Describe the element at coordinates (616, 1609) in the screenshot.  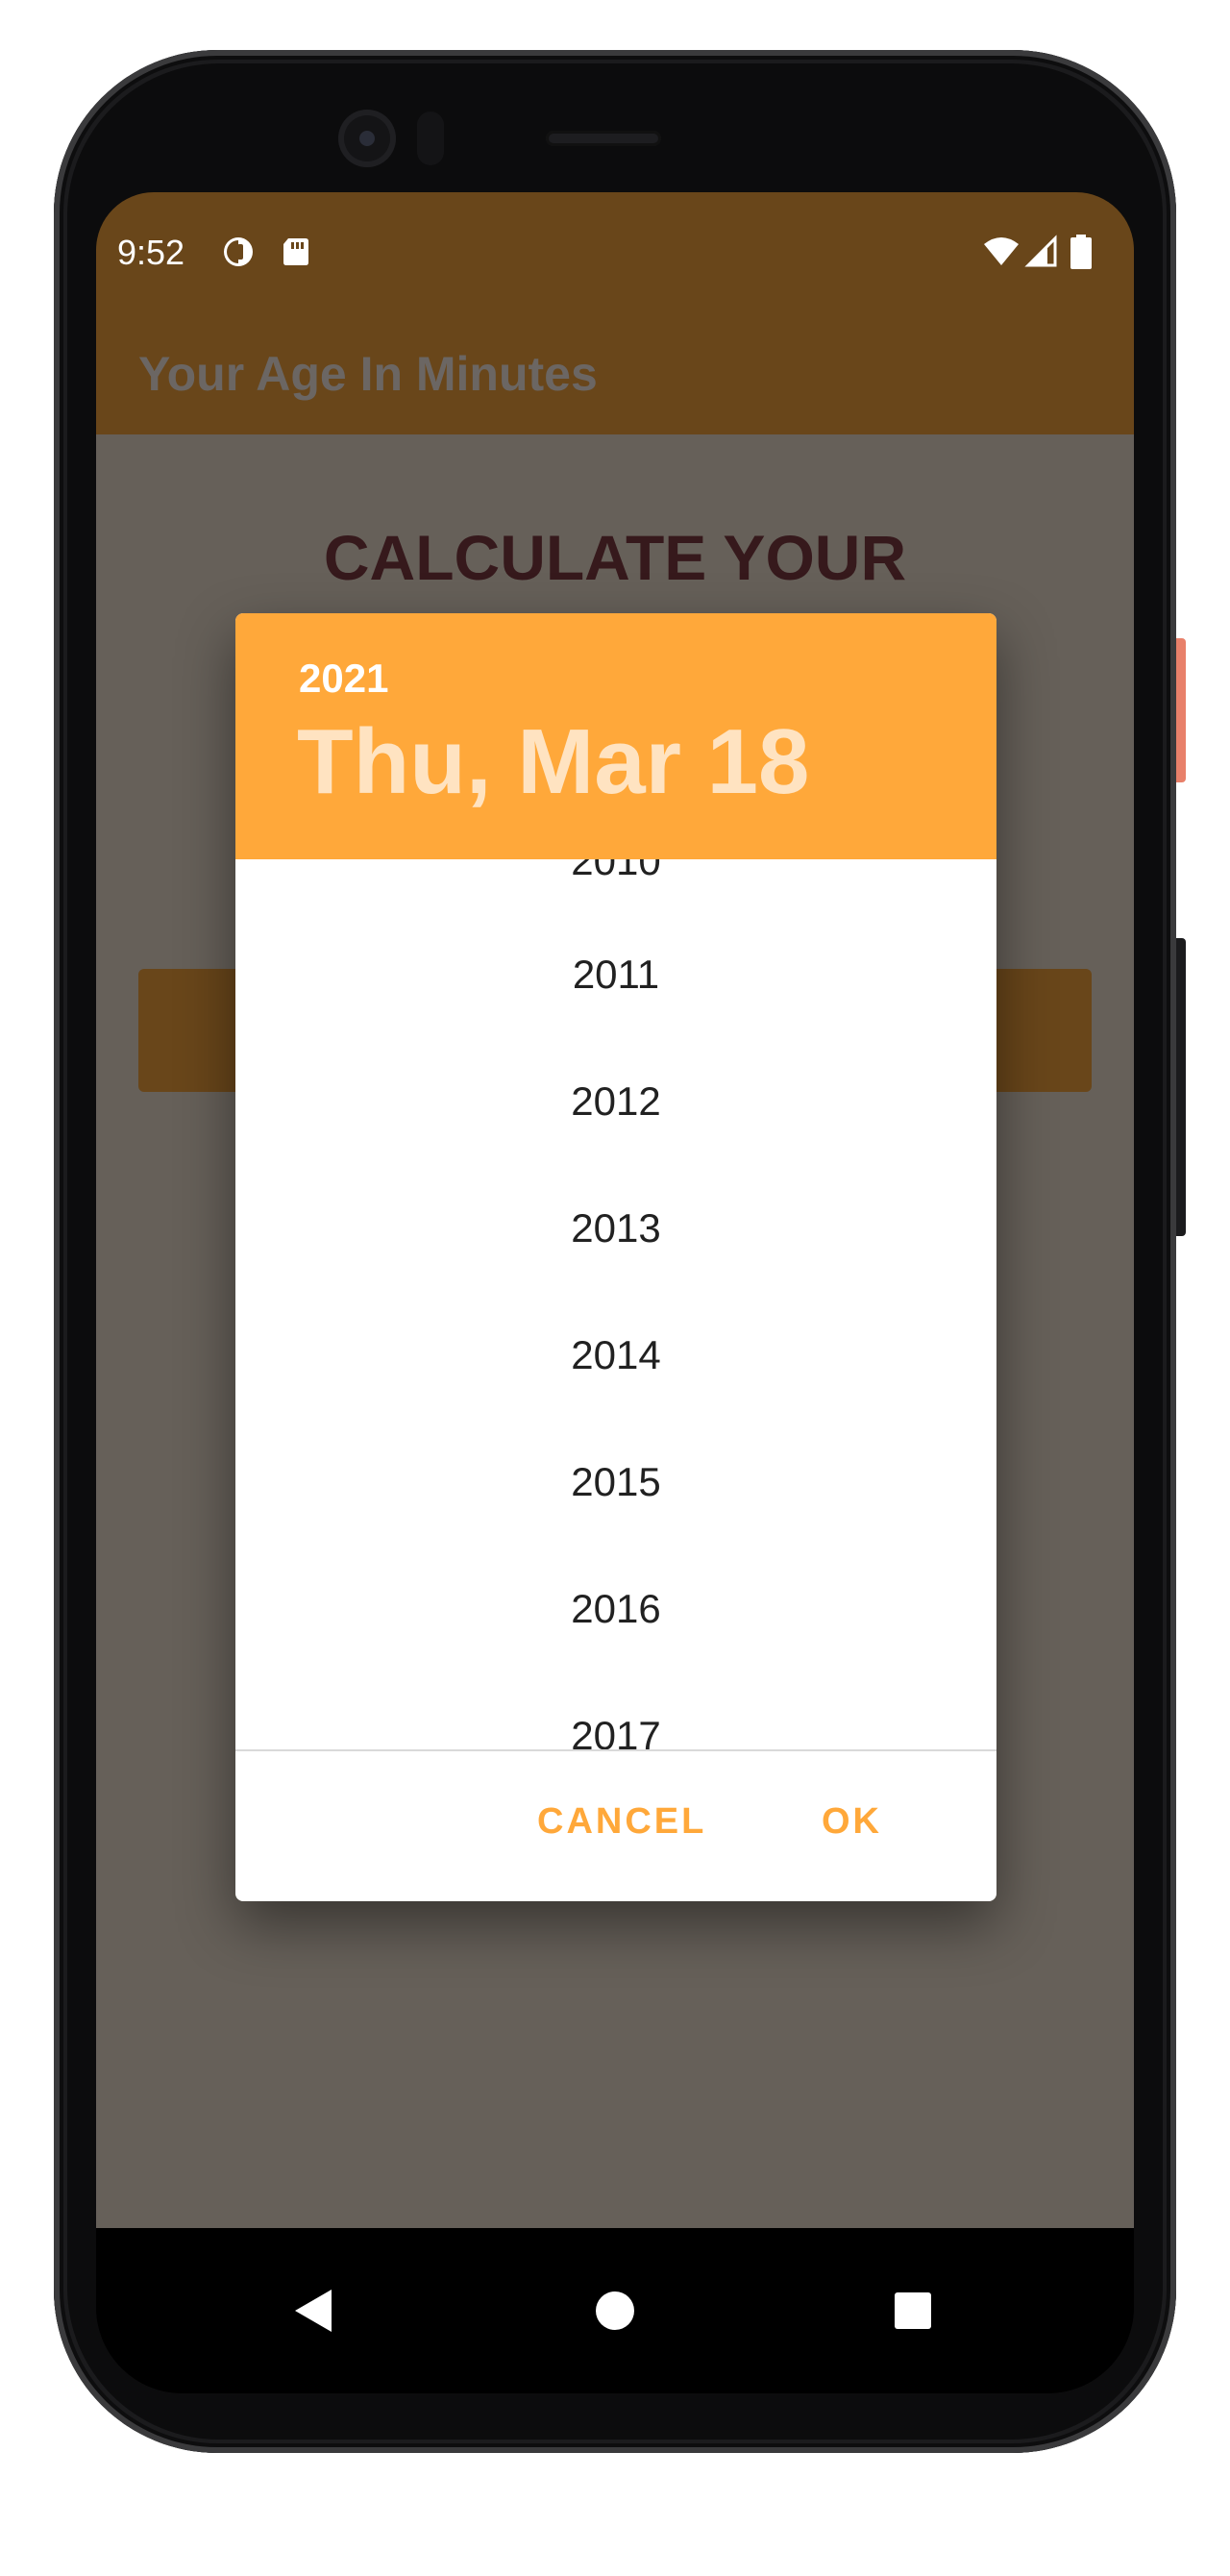
I see `year-item: 2016` at that location.